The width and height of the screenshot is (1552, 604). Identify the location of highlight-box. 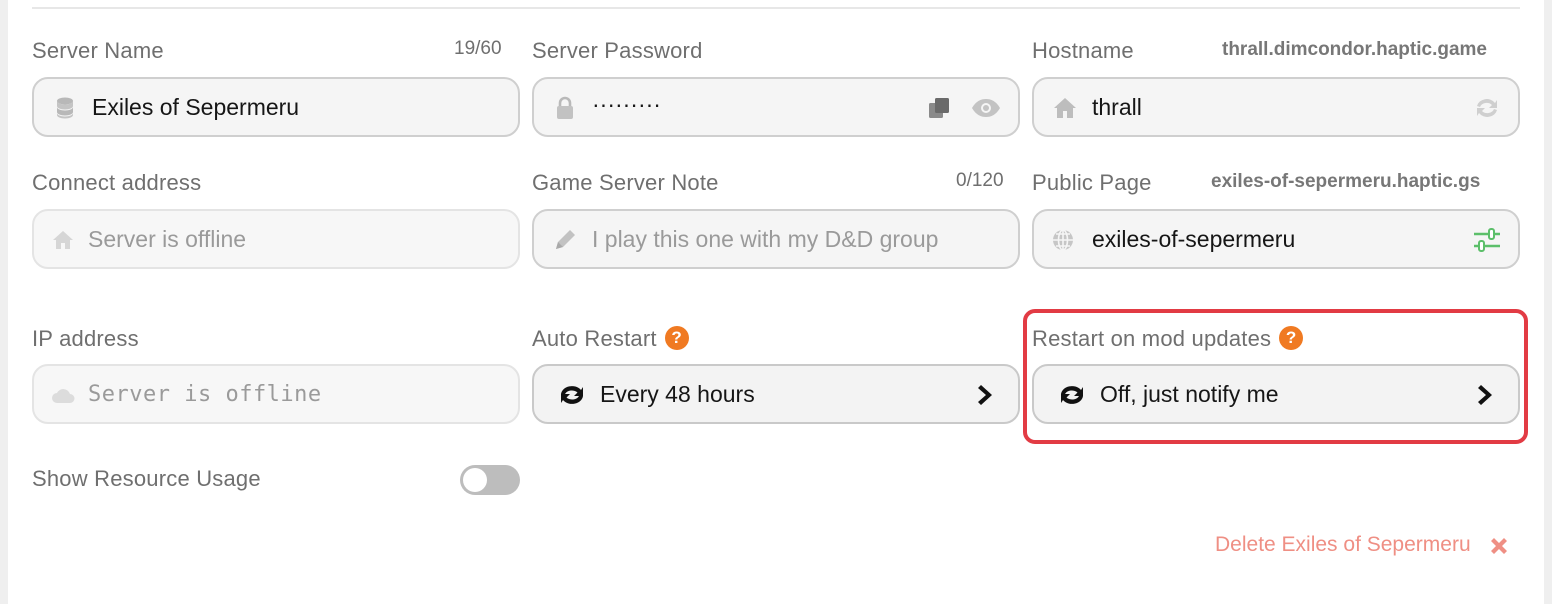
(1275, 376).